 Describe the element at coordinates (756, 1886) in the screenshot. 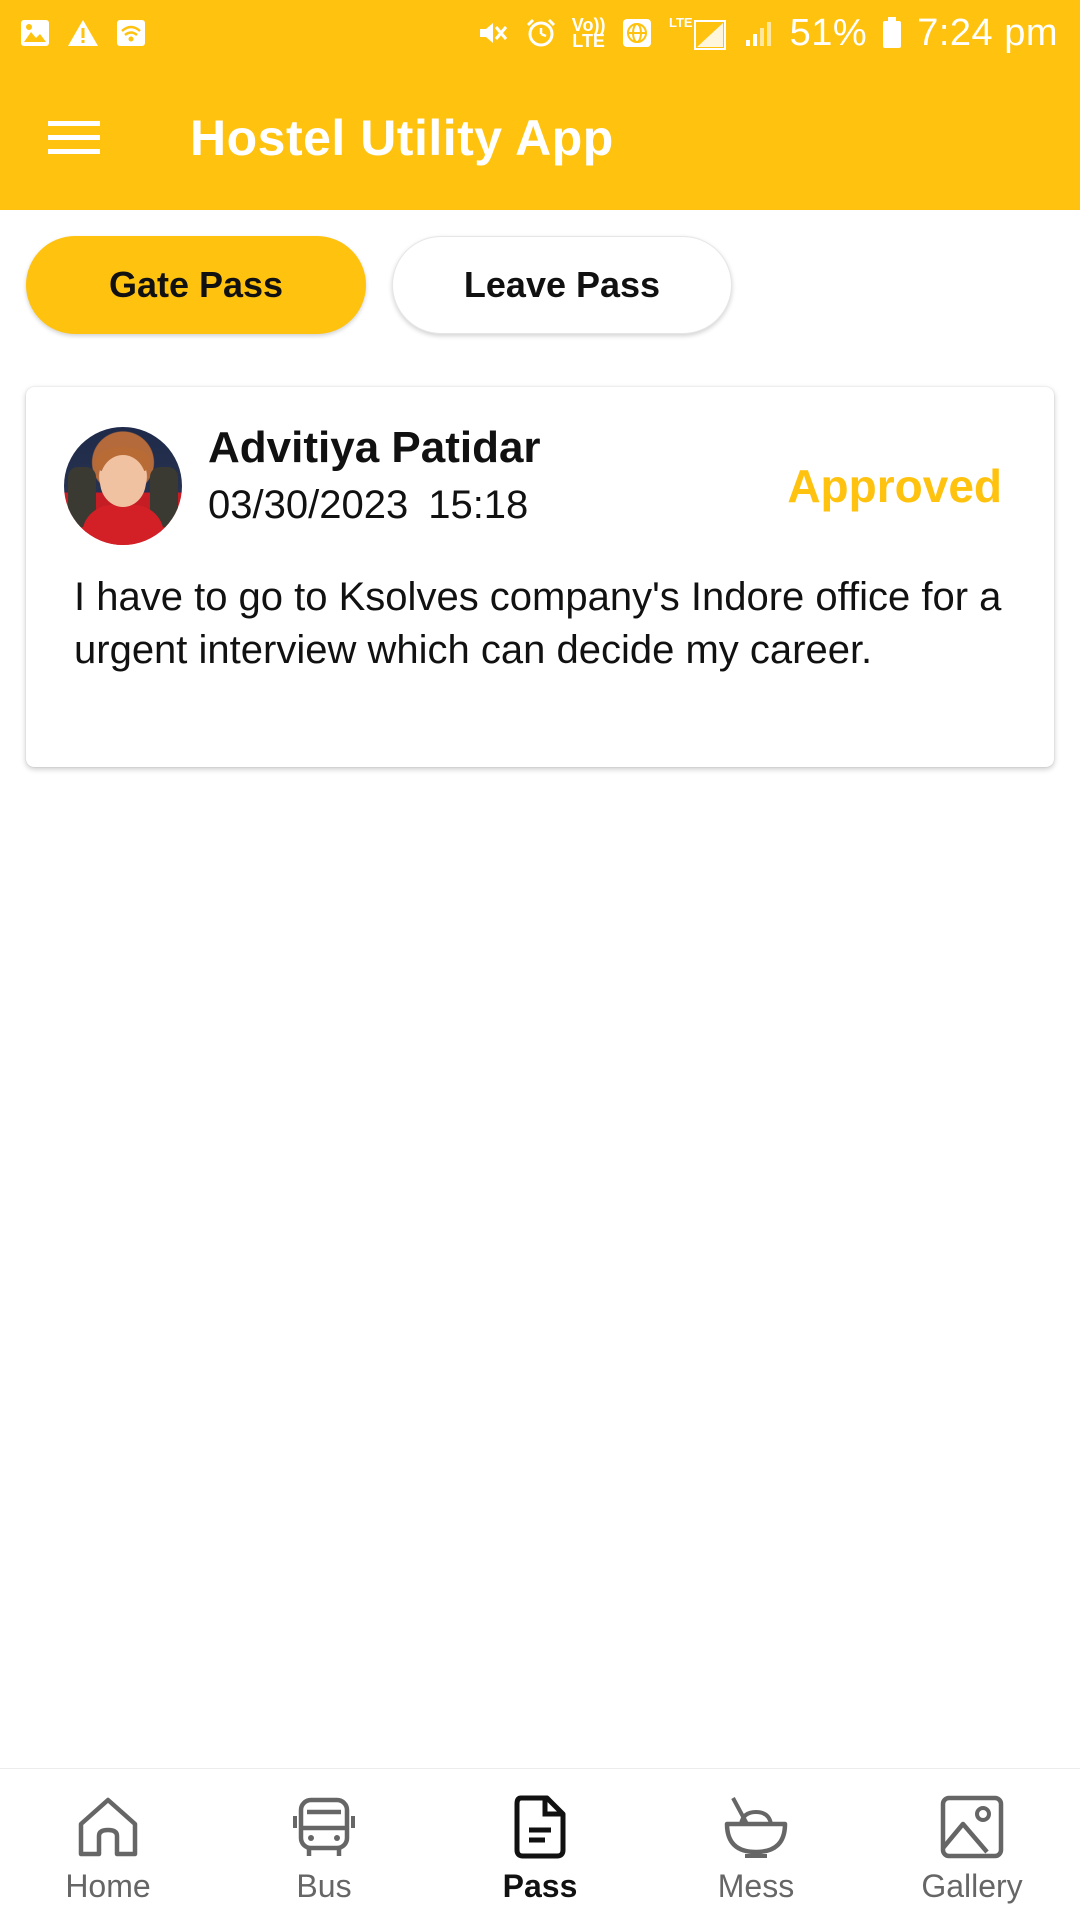

I see `nav-mess-label: Mess` at that location.